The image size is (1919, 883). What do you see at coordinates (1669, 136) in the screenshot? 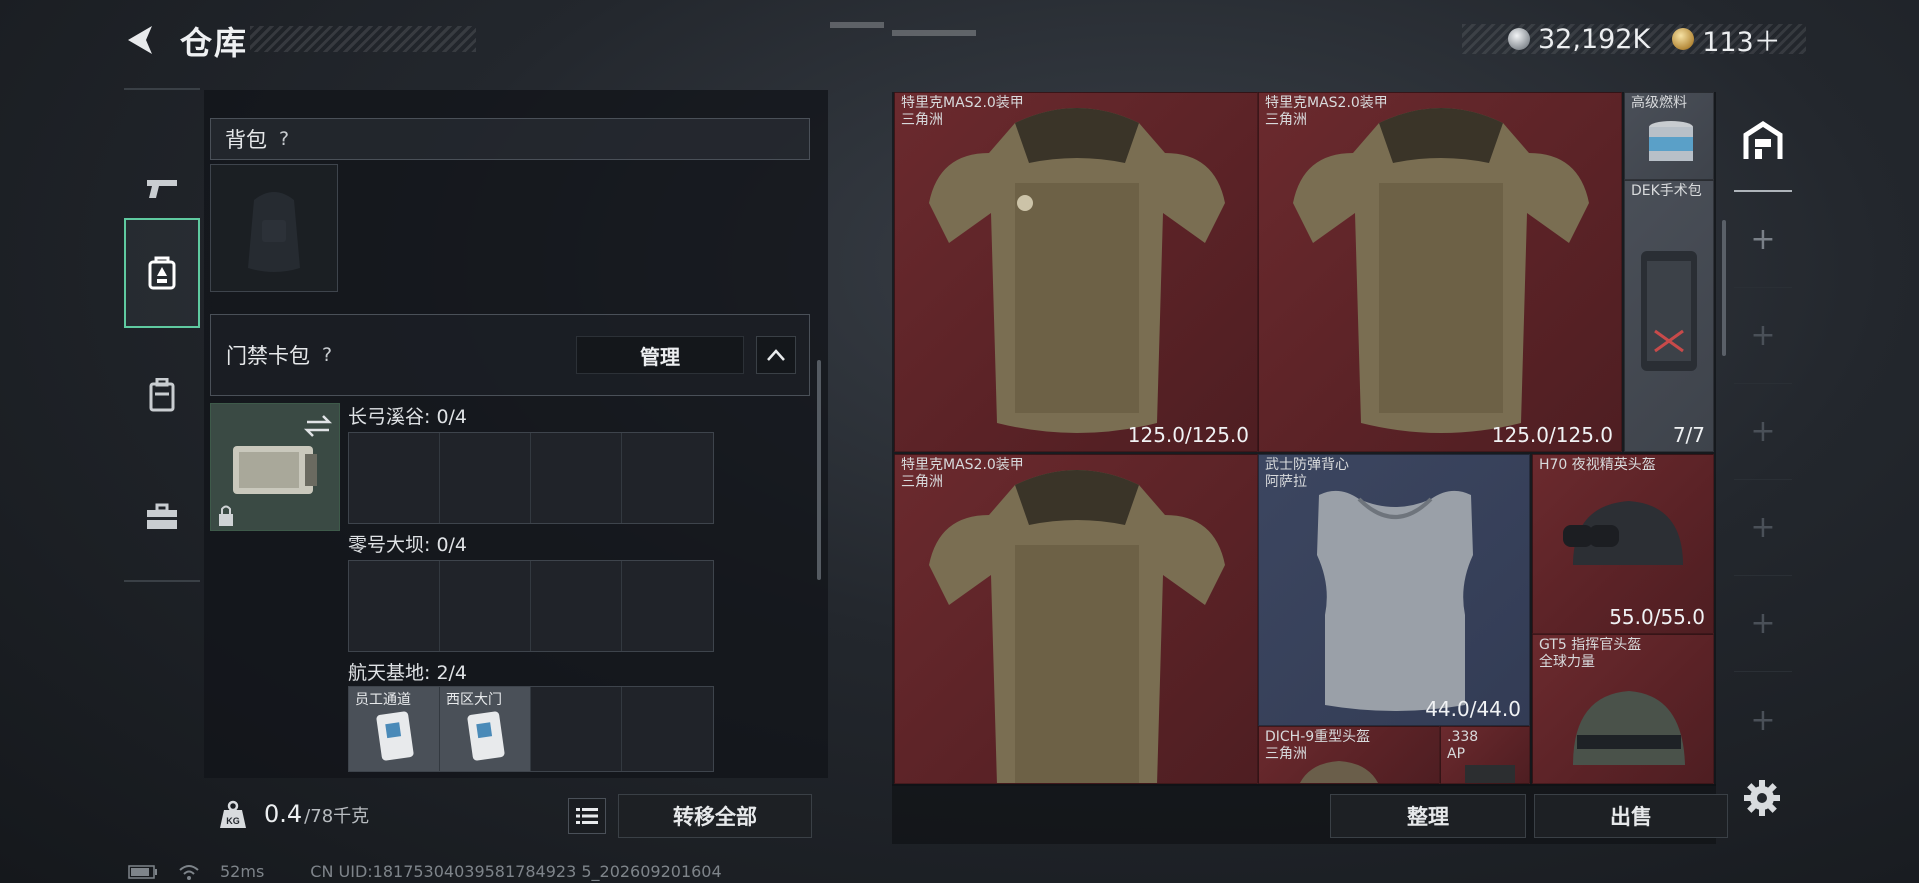
I see `inventory-item-fuel: 高级燃料` at bounding box center [1669, 136].